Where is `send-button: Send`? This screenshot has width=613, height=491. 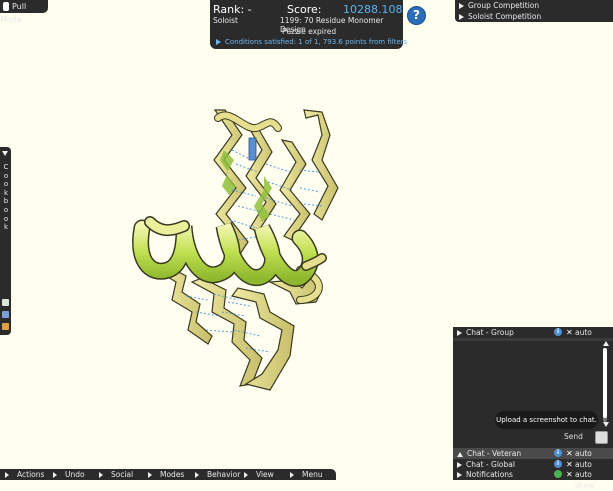
send-button: Send is located at coordinates (573, 436).